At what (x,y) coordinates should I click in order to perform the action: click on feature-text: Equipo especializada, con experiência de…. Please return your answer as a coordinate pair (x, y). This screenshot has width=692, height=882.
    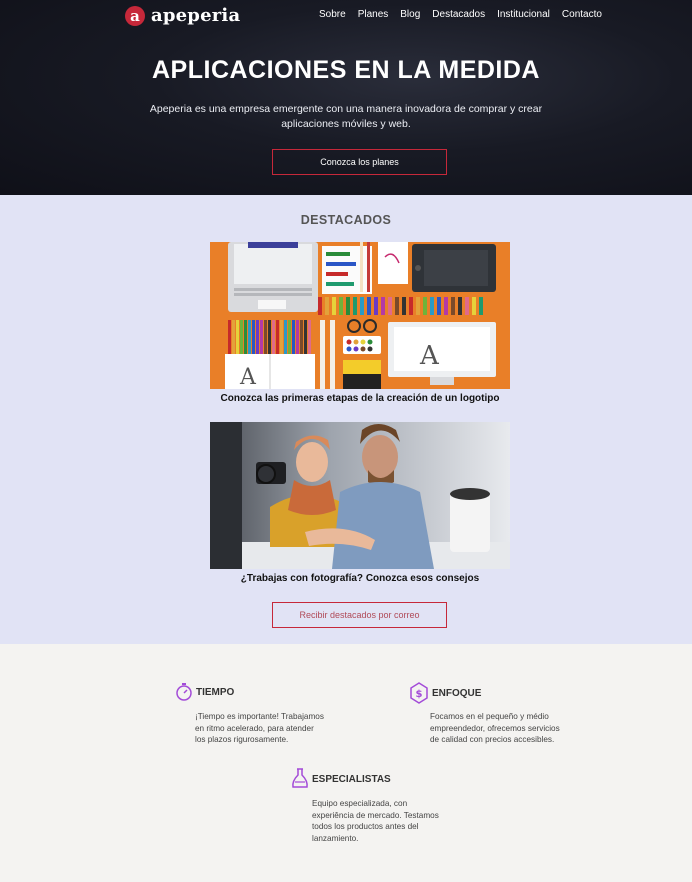
    Looking at the image, I should click on (375, 821).